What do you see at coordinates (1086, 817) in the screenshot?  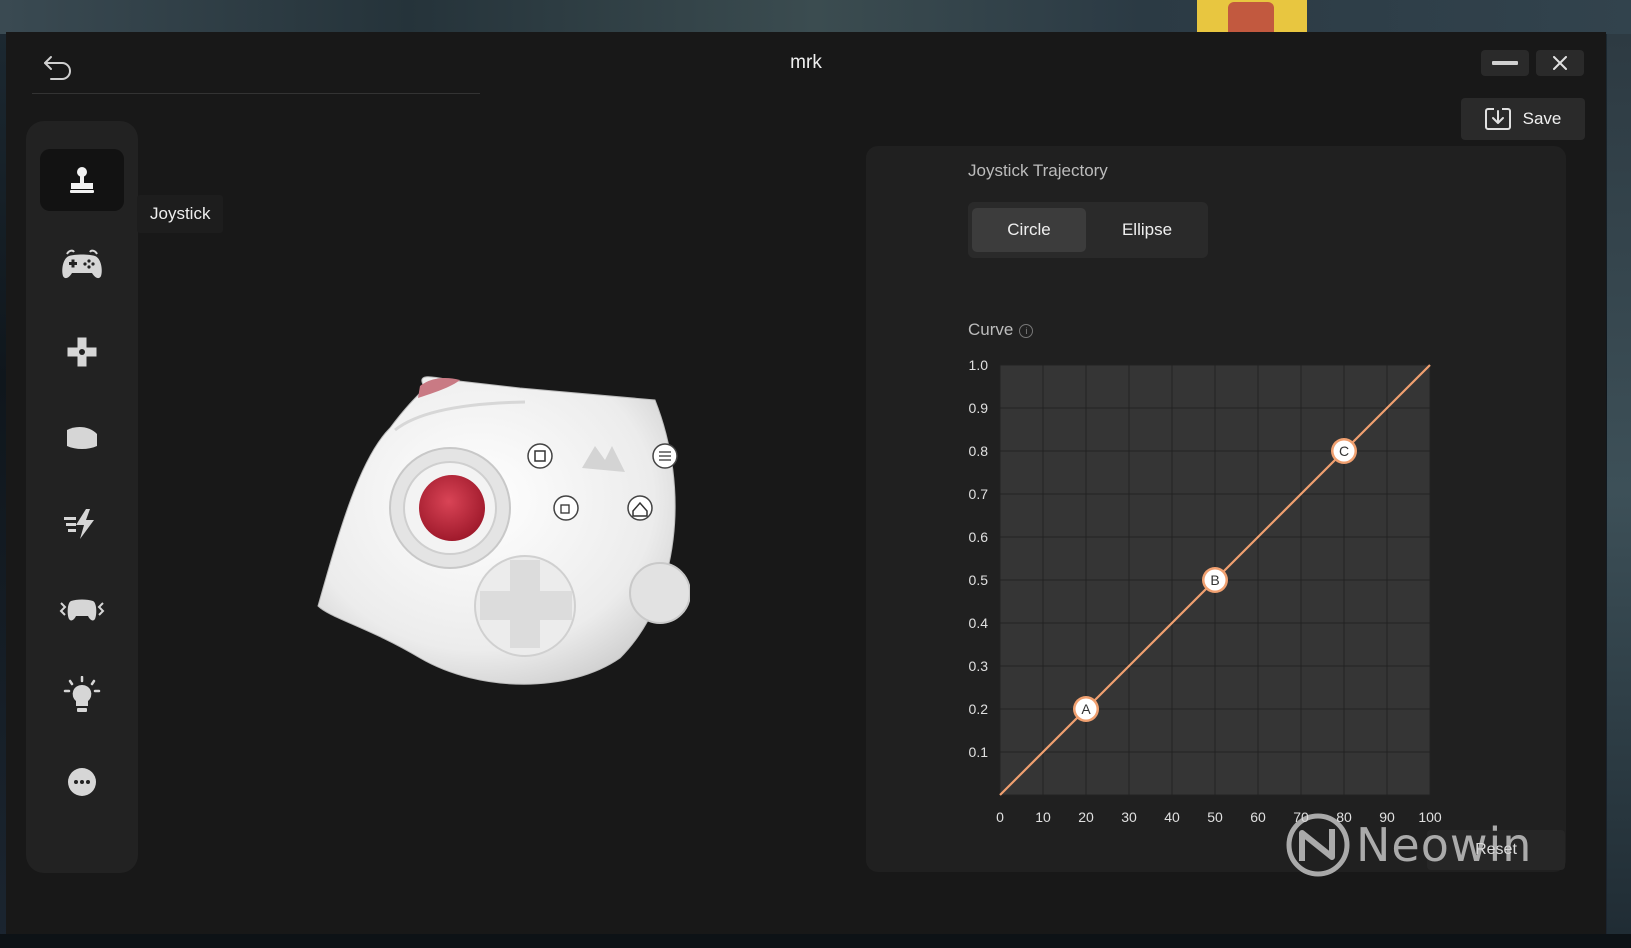 I see `x-tick-label: 20` at bounding box center [1086, 817].